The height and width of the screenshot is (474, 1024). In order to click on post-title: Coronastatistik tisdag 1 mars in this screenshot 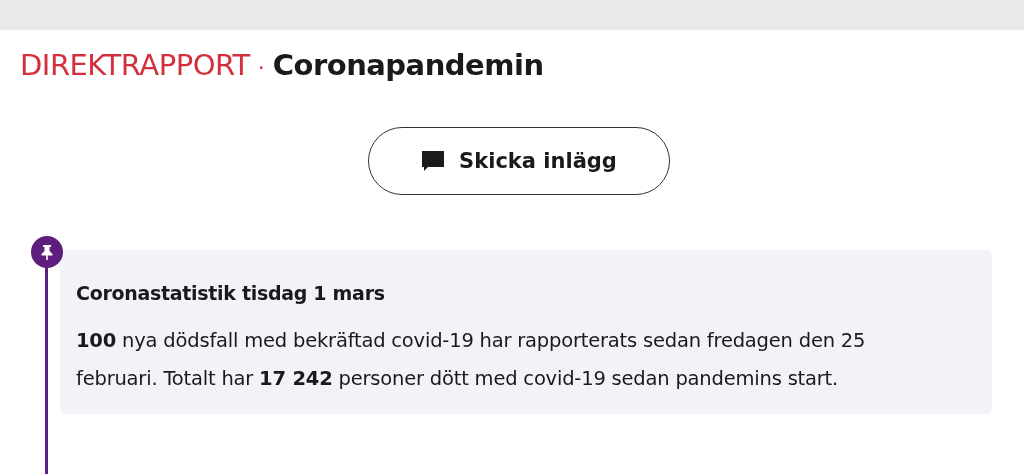, I will do `click(231, 293)`.